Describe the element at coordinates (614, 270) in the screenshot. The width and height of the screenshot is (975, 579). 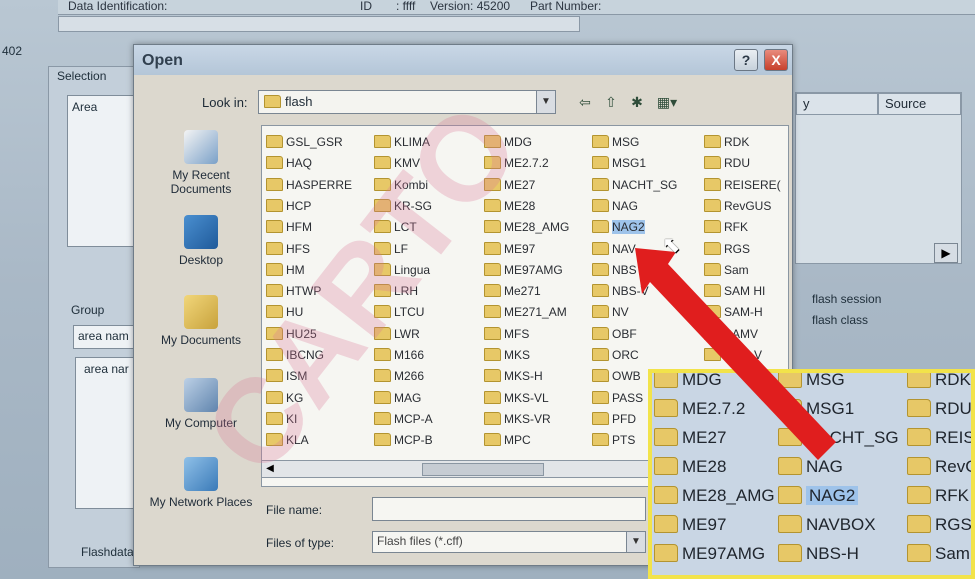
I see `folder-item: NBS` at that location.